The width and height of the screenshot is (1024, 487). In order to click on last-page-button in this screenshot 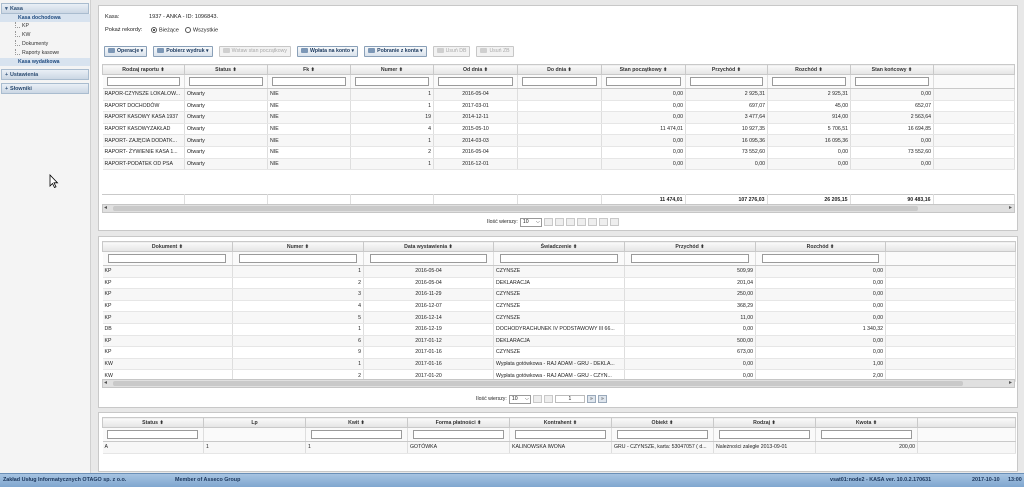, I will do `click(614, 222)`.